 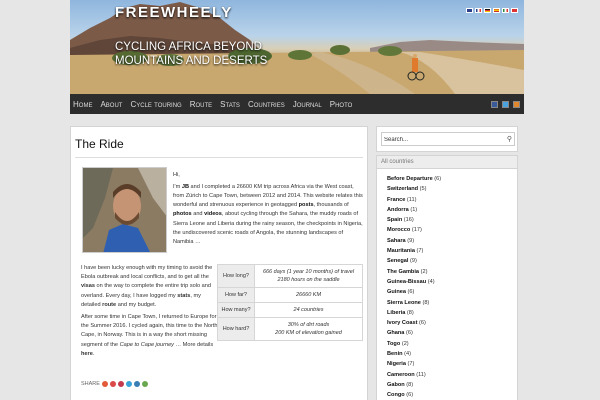 What do you see at coordinates (393, 344) in the screenshot?
I see `country-link: Togo` at bounding box center [393, 344].